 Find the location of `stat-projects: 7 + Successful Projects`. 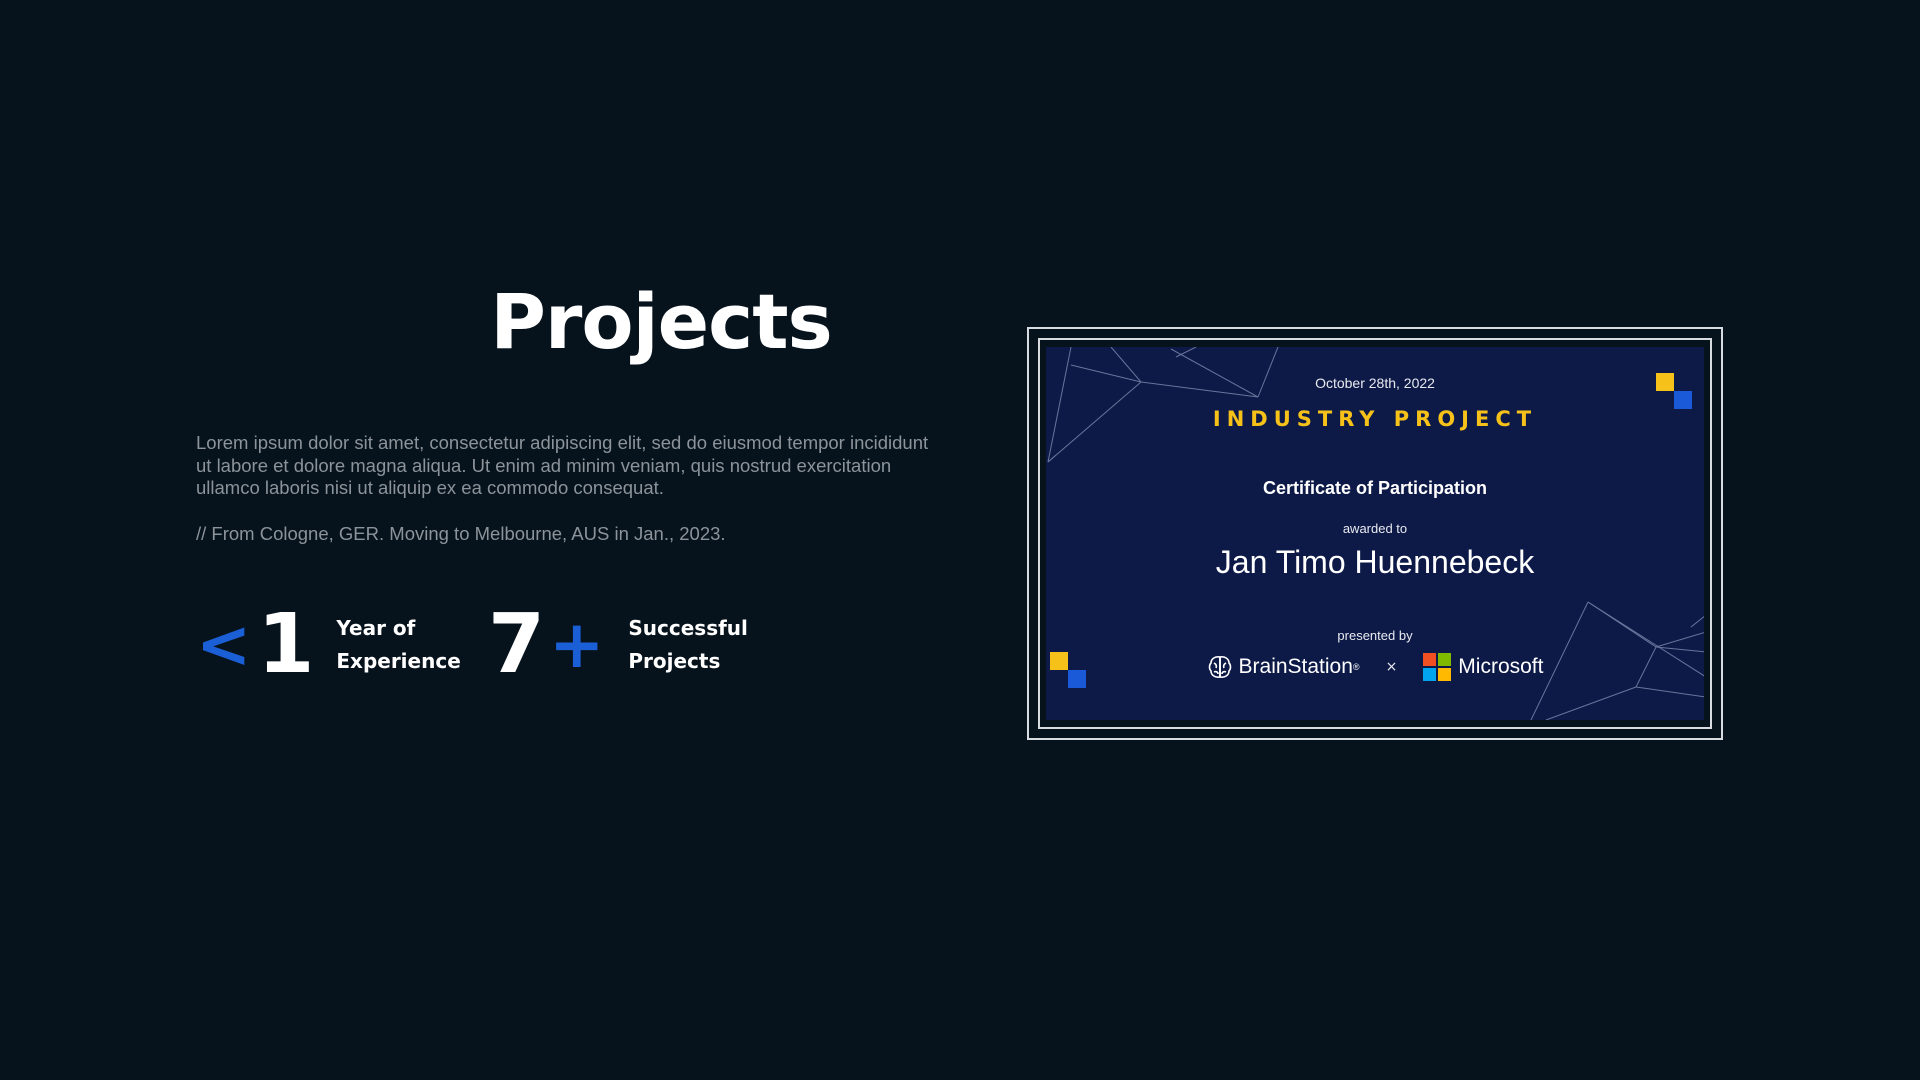

stat-projects: 7 + Successful Projects is located at coordinates (633, 645).